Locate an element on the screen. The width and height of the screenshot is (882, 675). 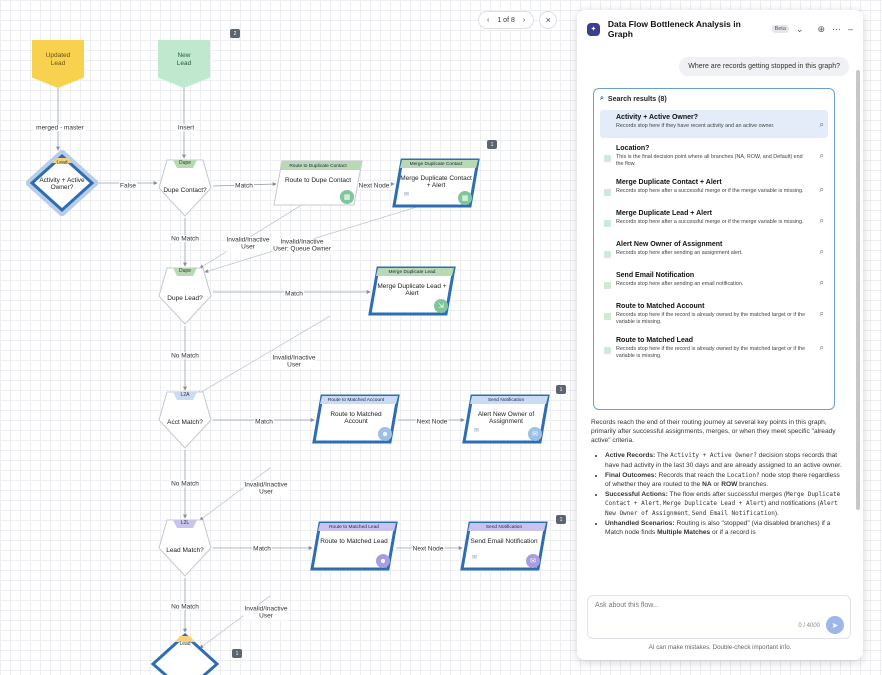
action-header: Route to Matched Lead is located at coordinates (354, 527).